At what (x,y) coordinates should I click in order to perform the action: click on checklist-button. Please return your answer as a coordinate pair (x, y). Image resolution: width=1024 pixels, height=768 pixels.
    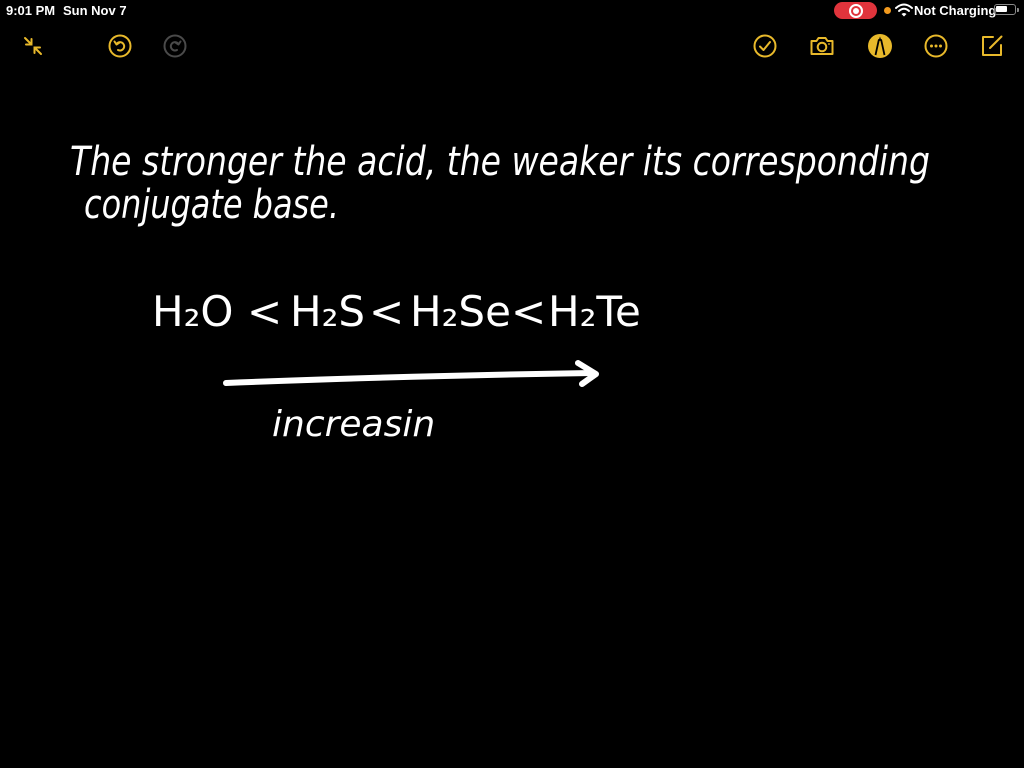
    Looking at the image, I should click on (765, 46).